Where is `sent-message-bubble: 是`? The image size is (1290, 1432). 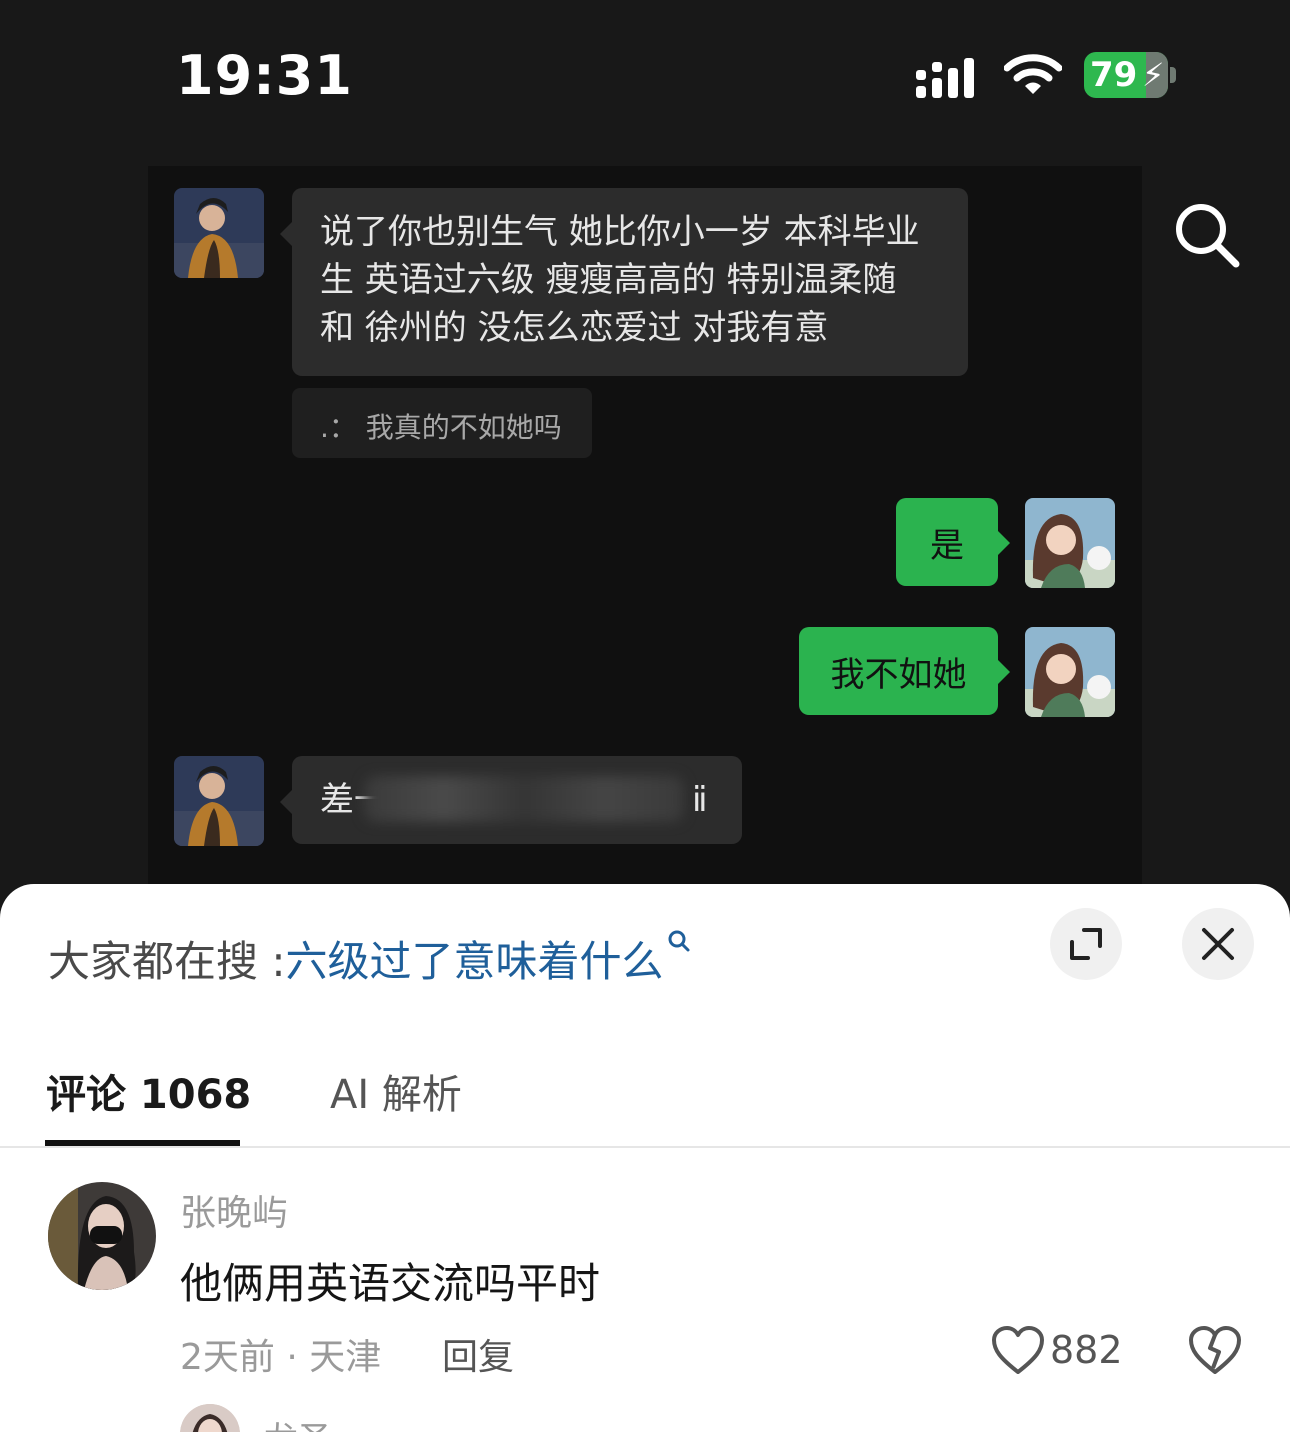
sent-message-bubble: 是 is located at coordinates (953, 542).